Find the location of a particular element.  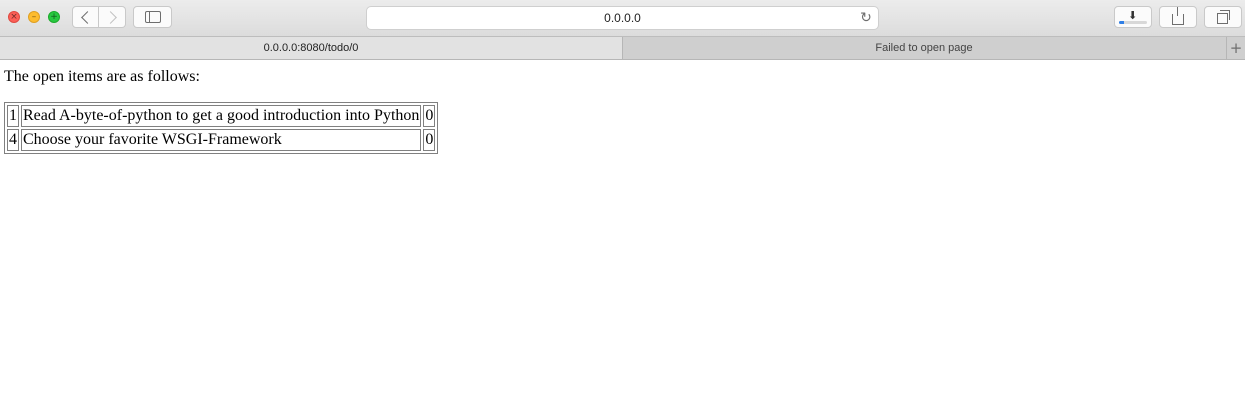

browser-toolbar: × – + 0.0.0.0 ↻ ⬇ is located at coordinates (622, 18).